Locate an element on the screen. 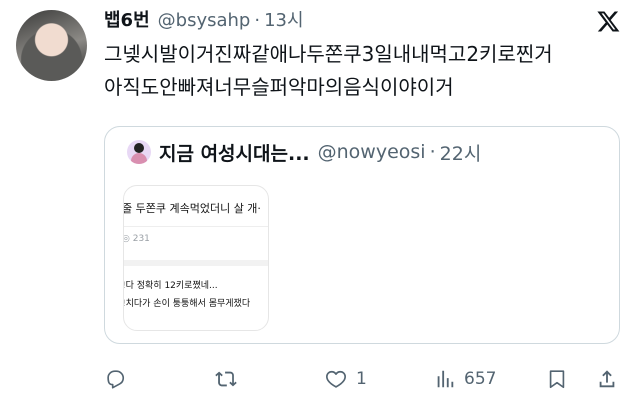 This screenshot has height=406, width=640. bookmark-button is located at coordinates (557, 379).